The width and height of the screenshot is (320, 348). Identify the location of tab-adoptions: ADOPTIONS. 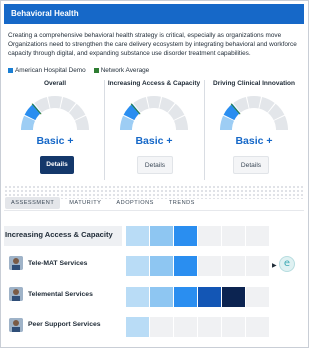
(134, 203).